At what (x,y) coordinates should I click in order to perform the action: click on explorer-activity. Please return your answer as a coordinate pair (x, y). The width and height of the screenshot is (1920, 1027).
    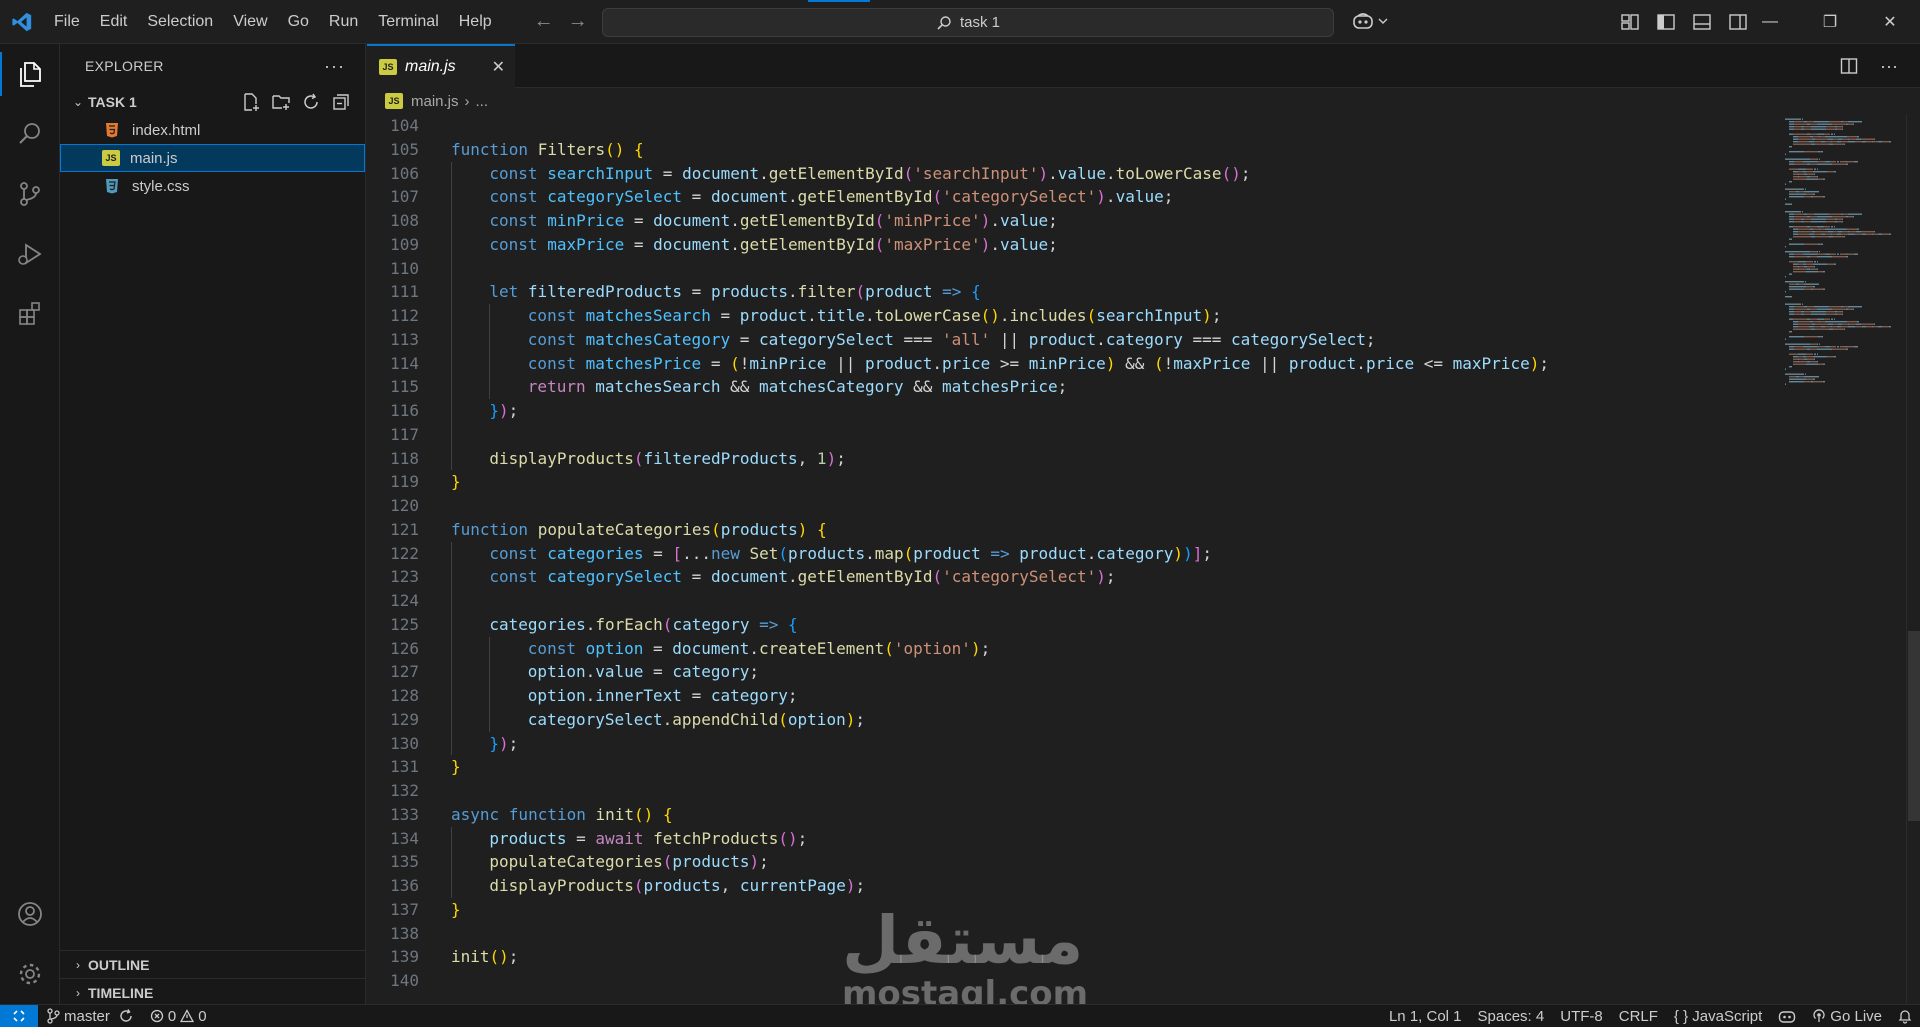
    Looking at the image, I should click on (30, 74).